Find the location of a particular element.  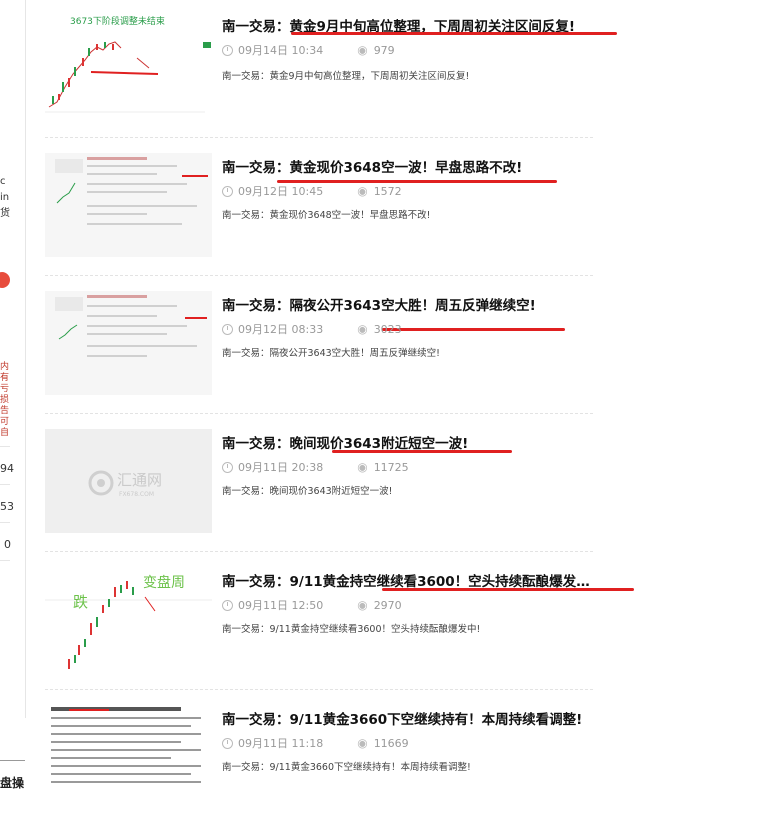

article-date: 09月12日 10:45 is located at coordinates (281, 191).